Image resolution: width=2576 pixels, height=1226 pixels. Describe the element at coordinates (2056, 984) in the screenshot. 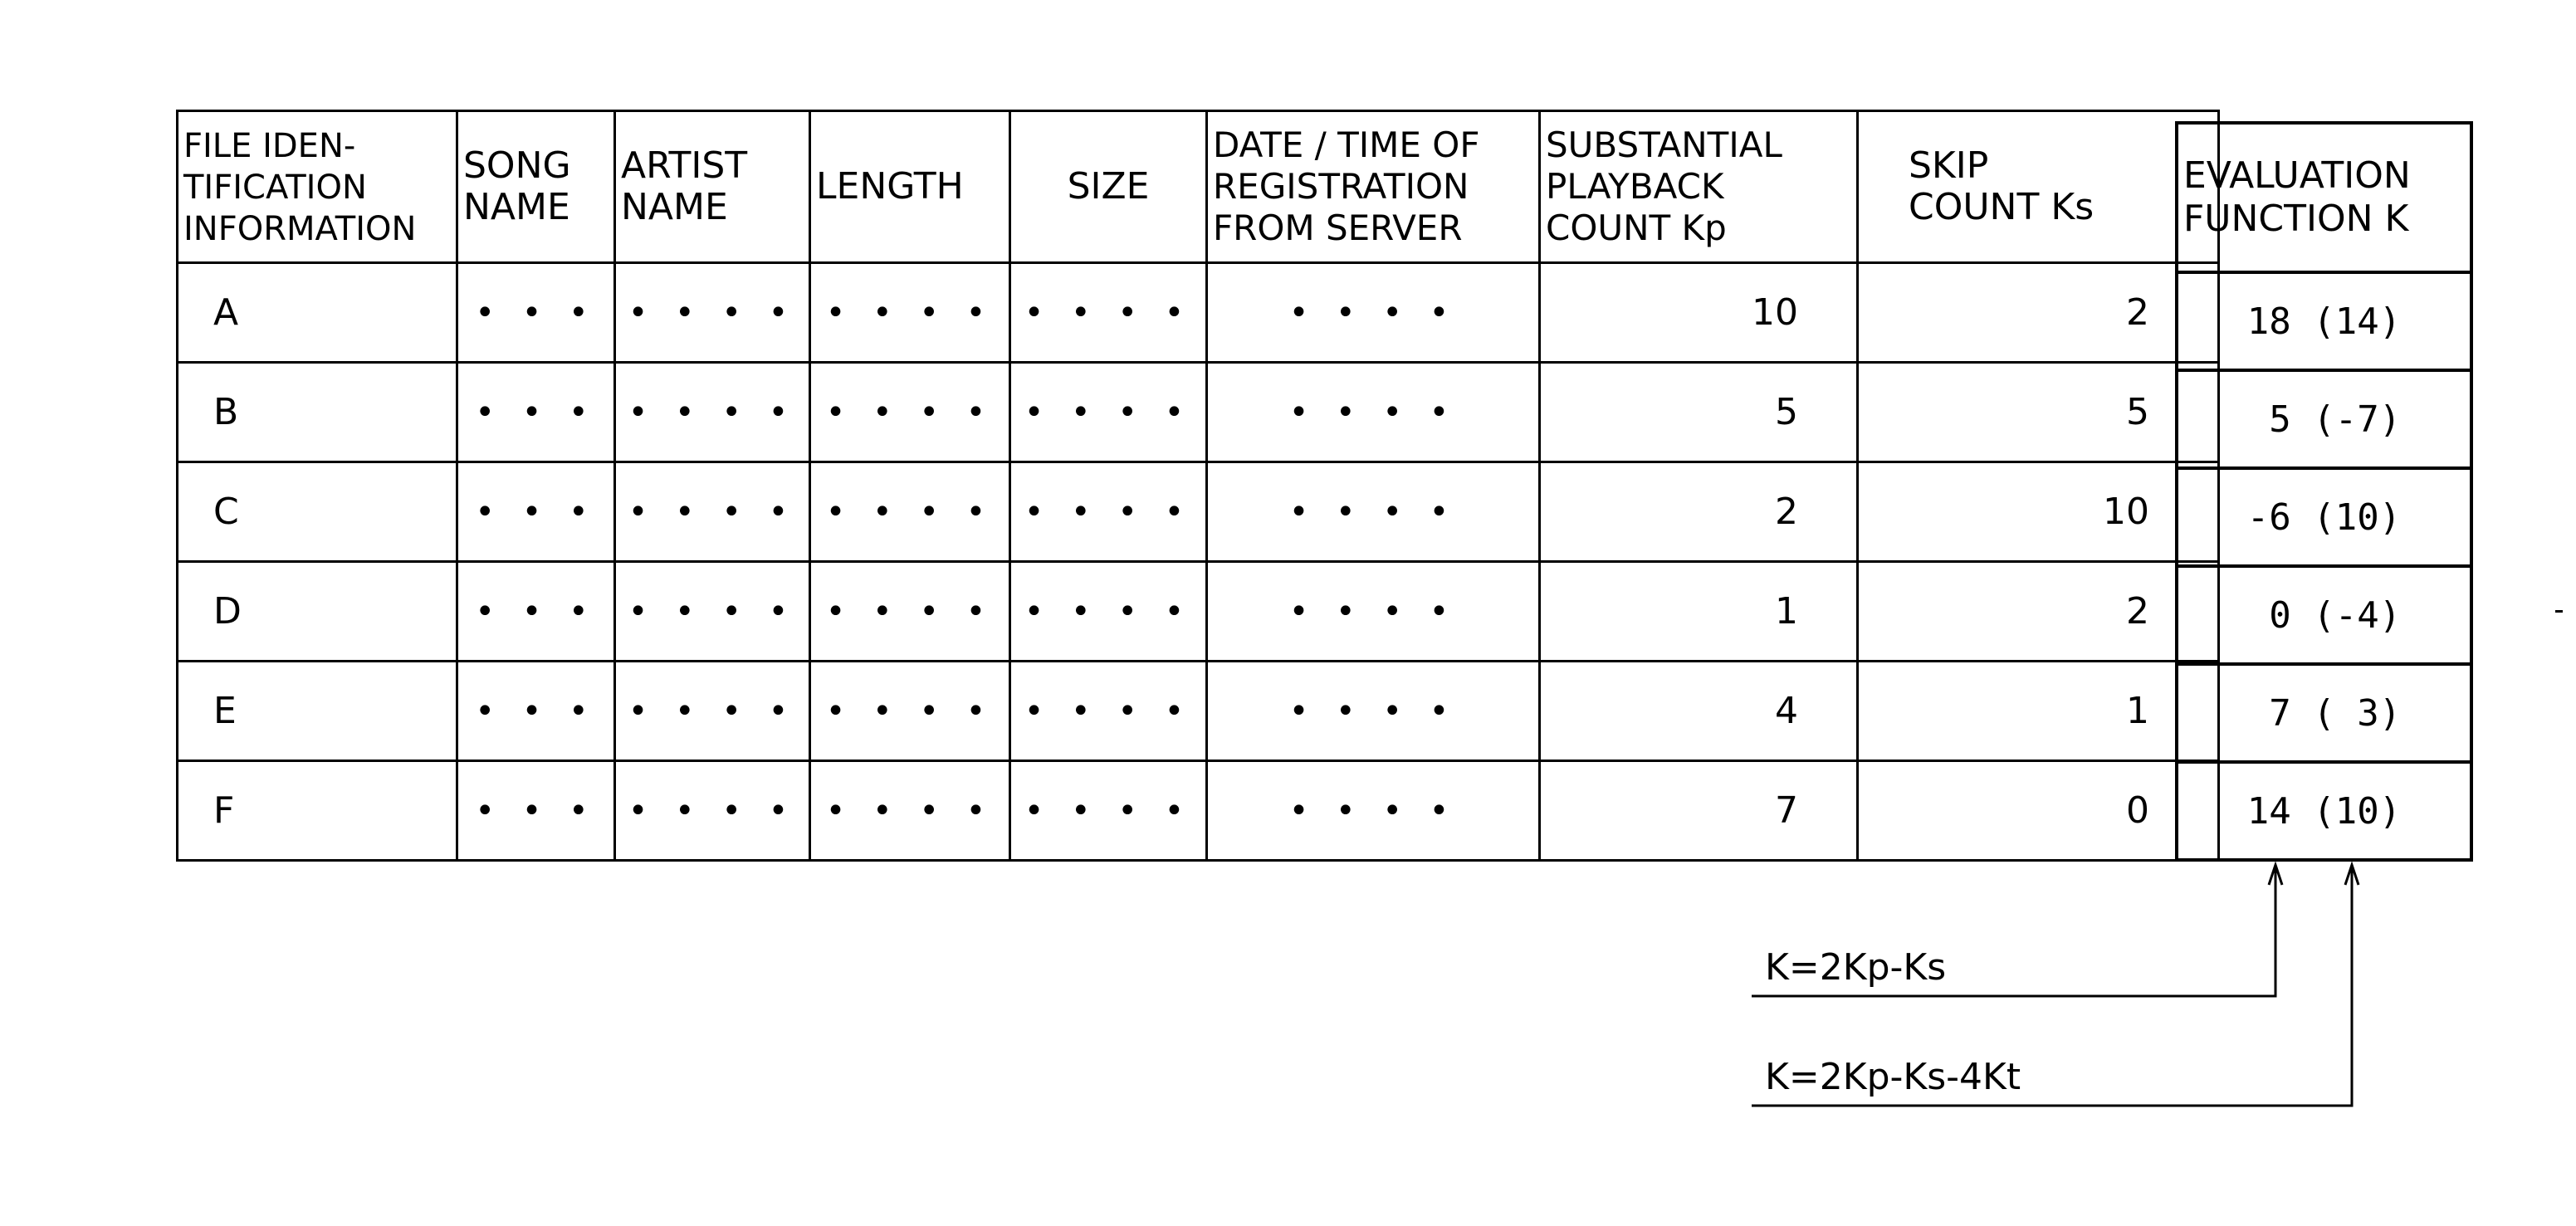

I see `leader-lines` at that location.